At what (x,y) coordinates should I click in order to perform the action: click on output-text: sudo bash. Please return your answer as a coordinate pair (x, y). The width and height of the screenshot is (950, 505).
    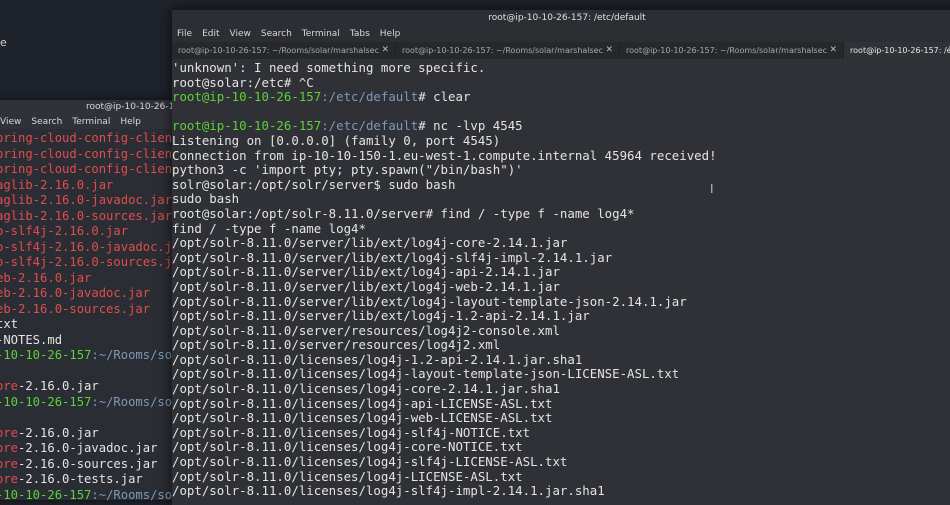
    Looking at the image, I should click on (206, 199).